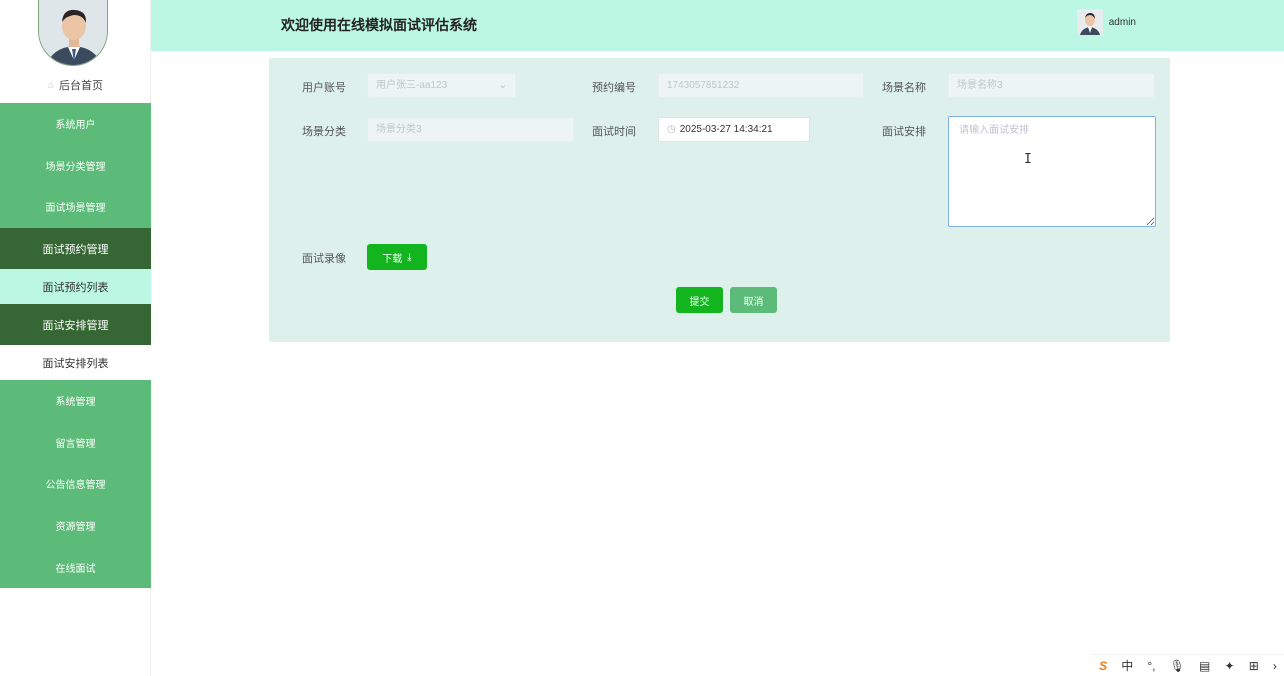 The height and width of the screenshot is (676, 1284). Describe the element at coordinates (409, 257) in the screenshot. I see `download-icon: ⤓` at that location.